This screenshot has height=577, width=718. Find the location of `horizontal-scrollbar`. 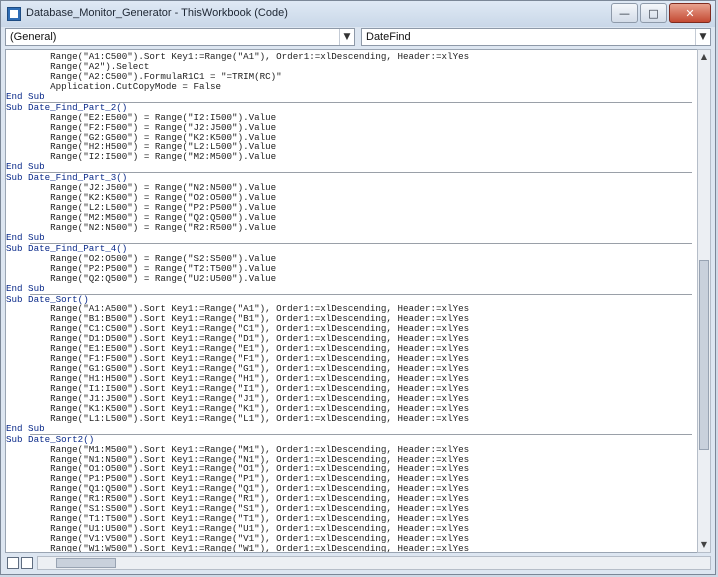

horizontal-scrollbar is located at coordinates (374, 563).